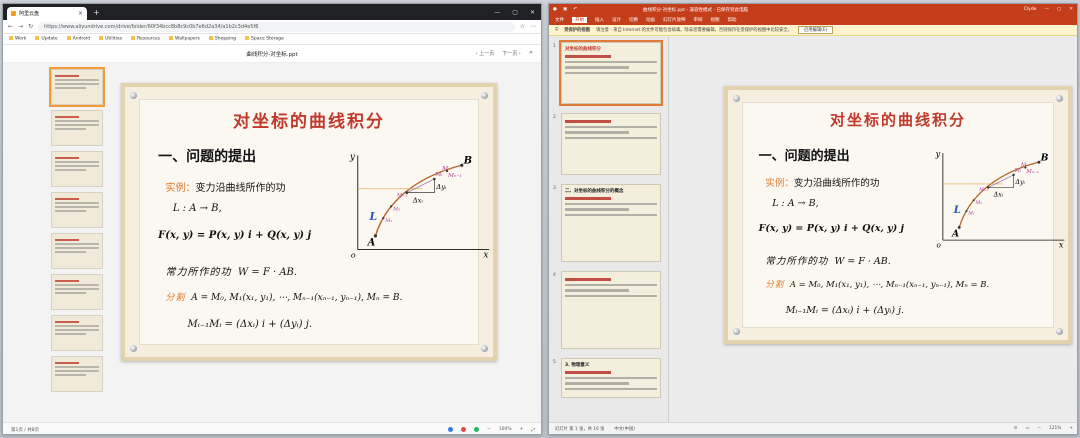  What do you see at coordinates (222, 39) in the screenshot?
I see `bookmark-item: Shopping` at bounding box center [222, 39].